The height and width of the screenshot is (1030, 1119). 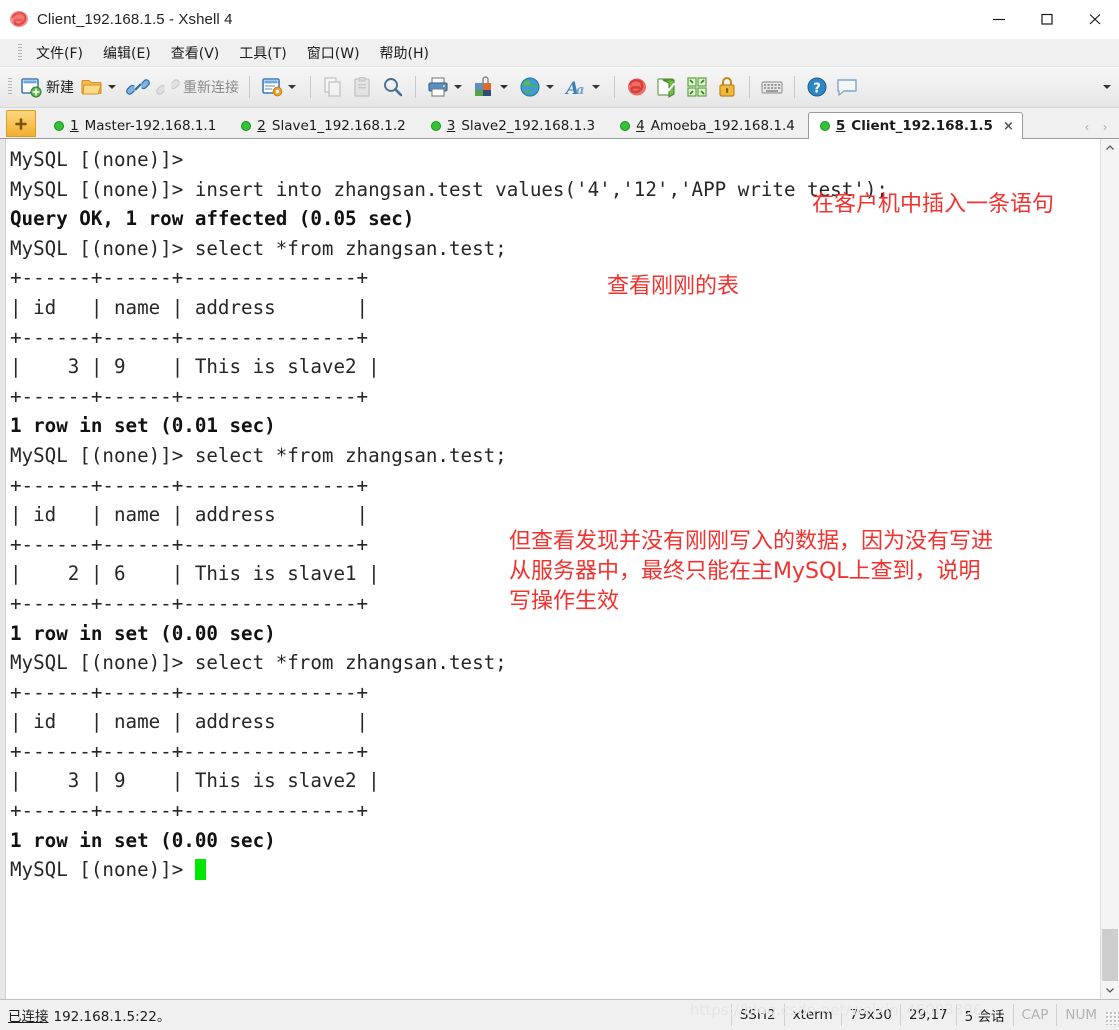 What do you see at coordinates (195, 53) in the screenshot?
I see `menu-view: 查看(V)` at bounding box center [195, 53].